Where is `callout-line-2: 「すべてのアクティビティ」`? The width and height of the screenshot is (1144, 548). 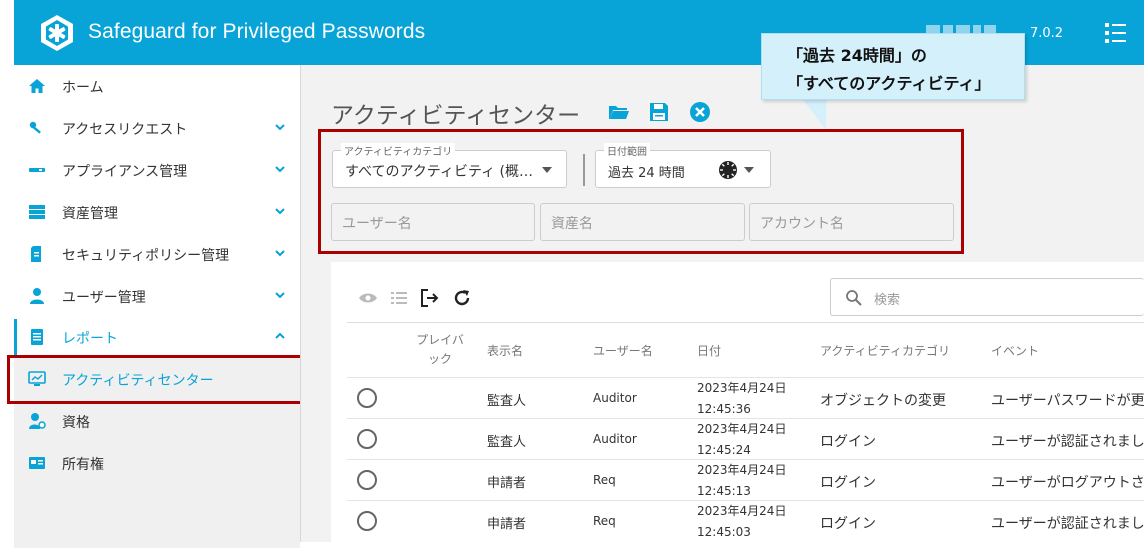
callout-line-2: 「すべてのアクティビティ」 is located at coordinates (889, 83).